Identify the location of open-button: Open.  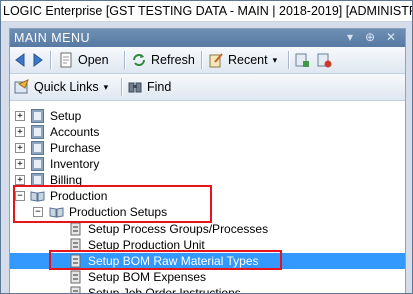
(83, 60).